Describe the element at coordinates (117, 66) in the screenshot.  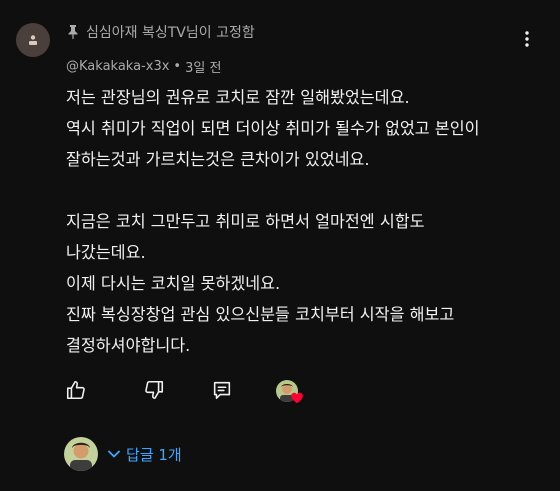
I see `comment-author: @Kakakaka-x3x` at that location.